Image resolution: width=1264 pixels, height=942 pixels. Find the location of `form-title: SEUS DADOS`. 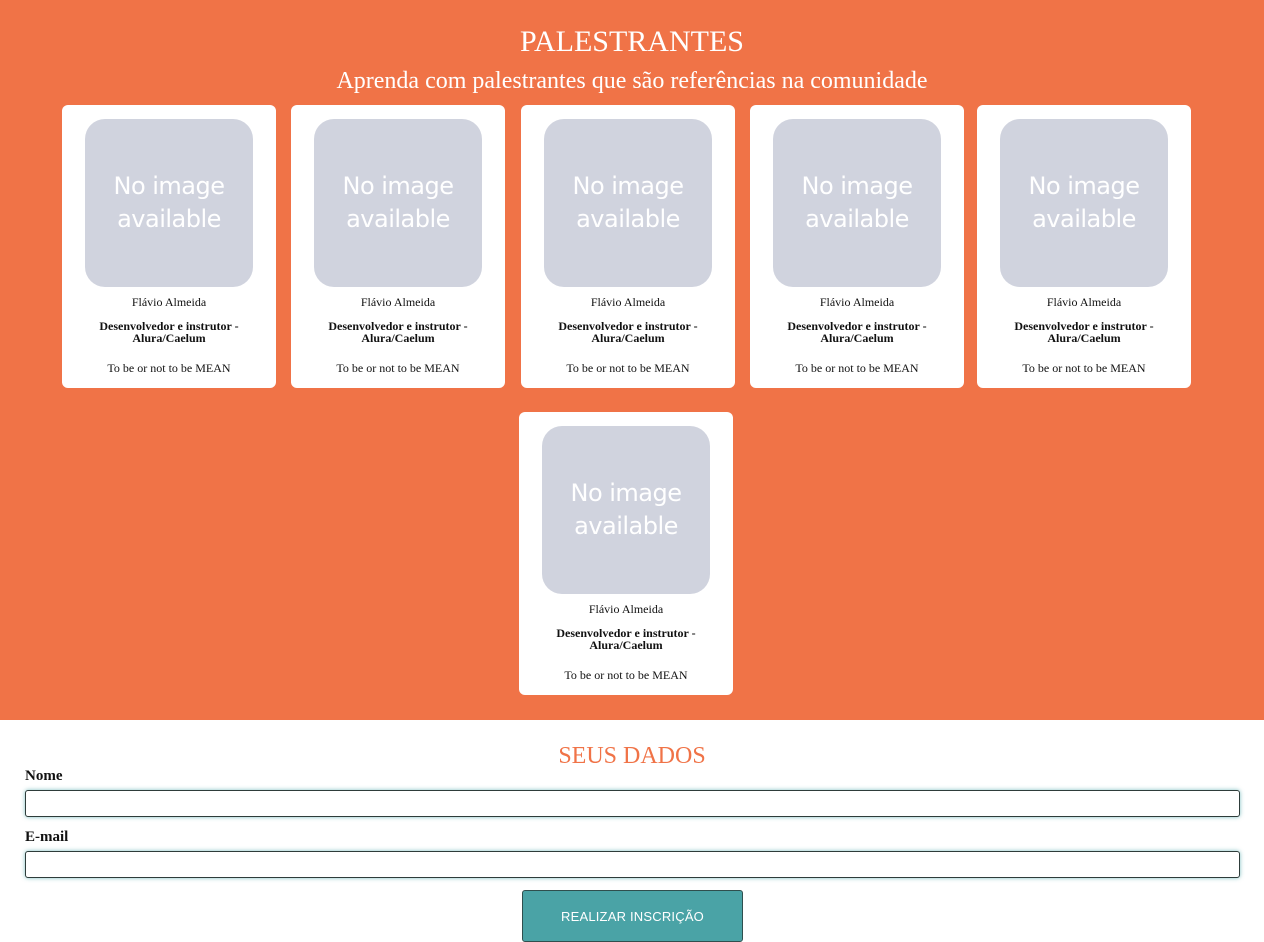

form-title: SEUS DADOS is located at coordinates (632, 756).